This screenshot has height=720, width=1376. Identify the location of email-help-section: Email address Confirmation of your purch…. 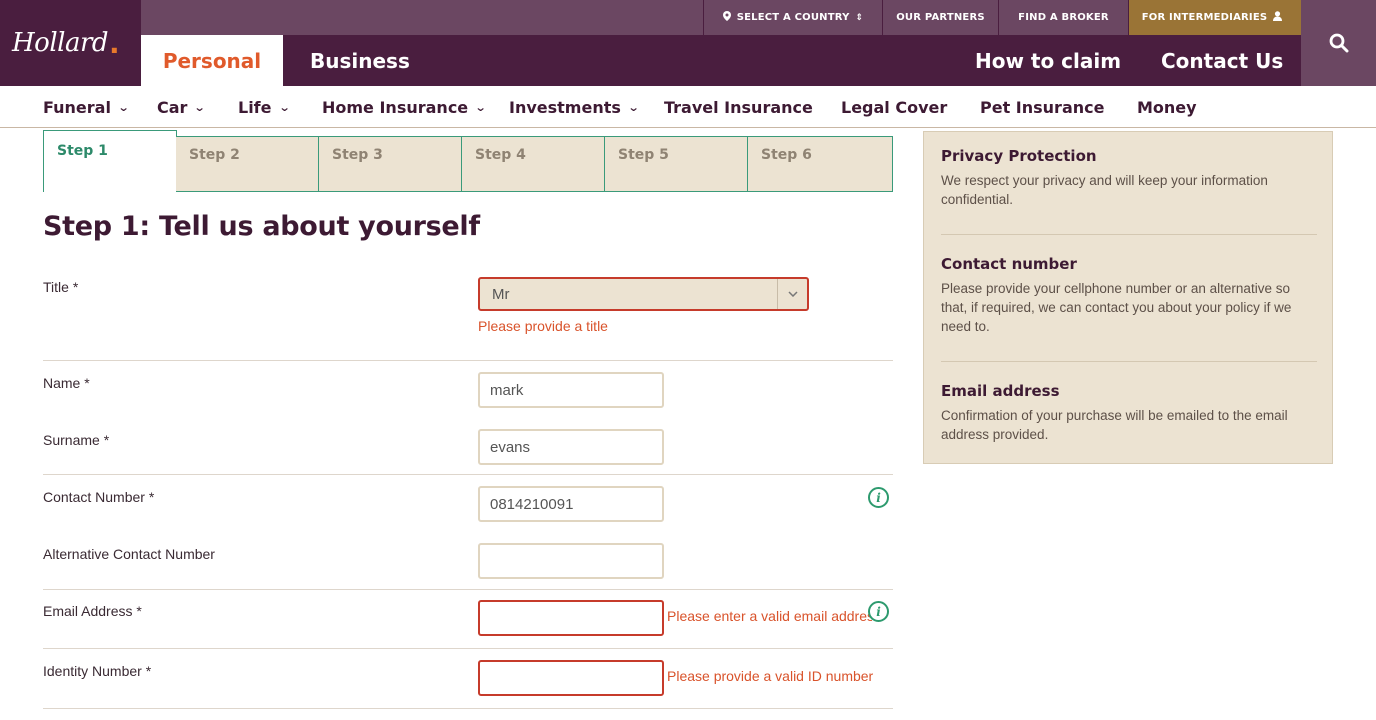
(1129, 413).